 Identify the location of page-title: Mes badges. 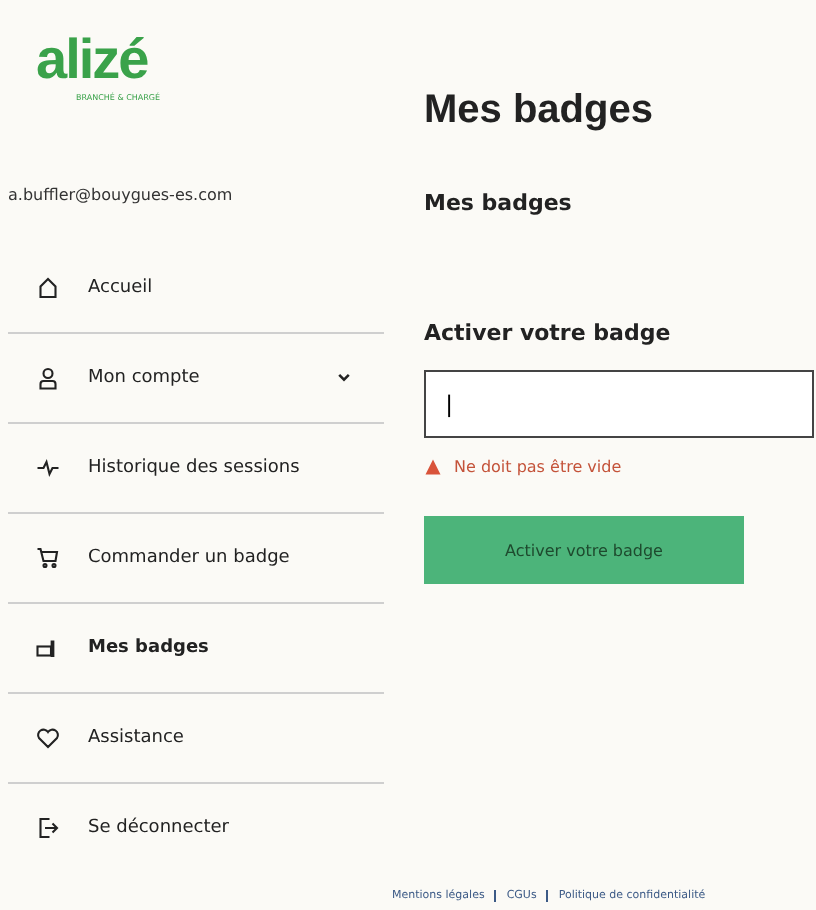
(539, 111).